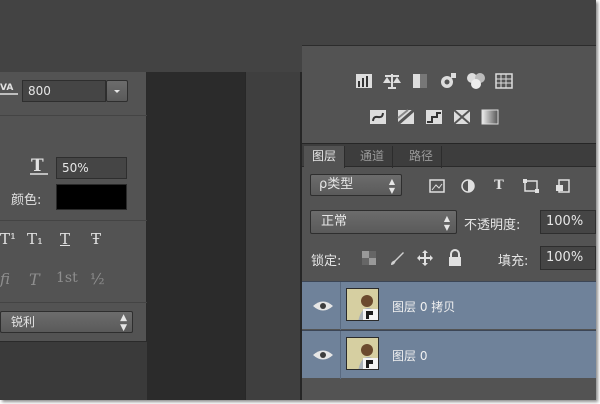 The image size is (600, 404). I want to click on antialias-select: 锐利 ▲ ▼, so click(66, 322).